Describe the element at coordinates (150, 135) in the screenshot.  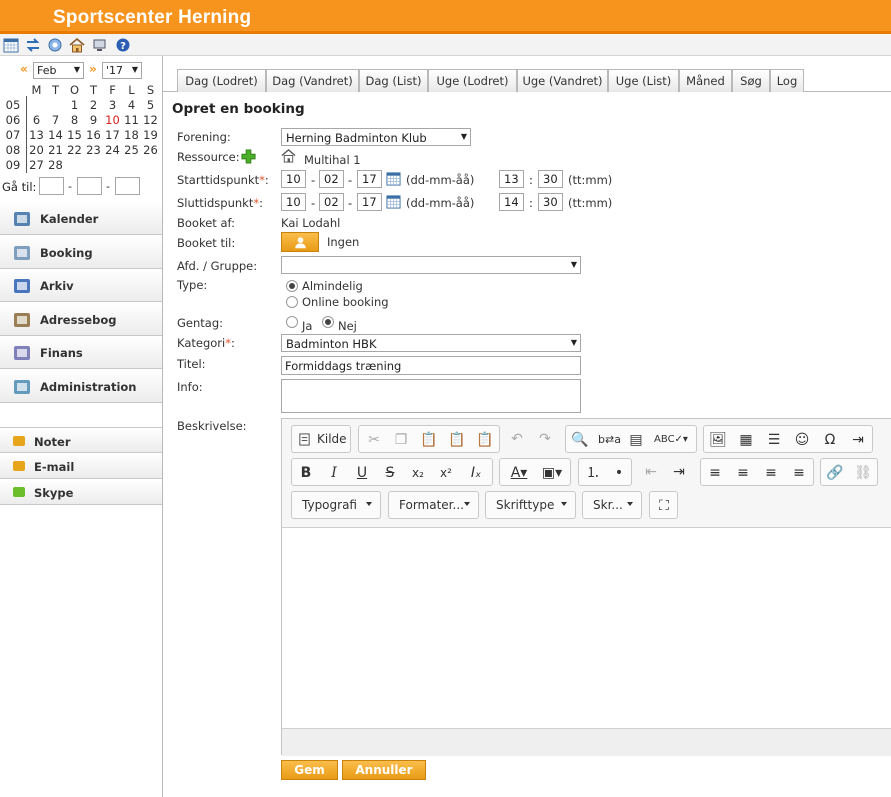
I see `calendar-day: 19` at that location.